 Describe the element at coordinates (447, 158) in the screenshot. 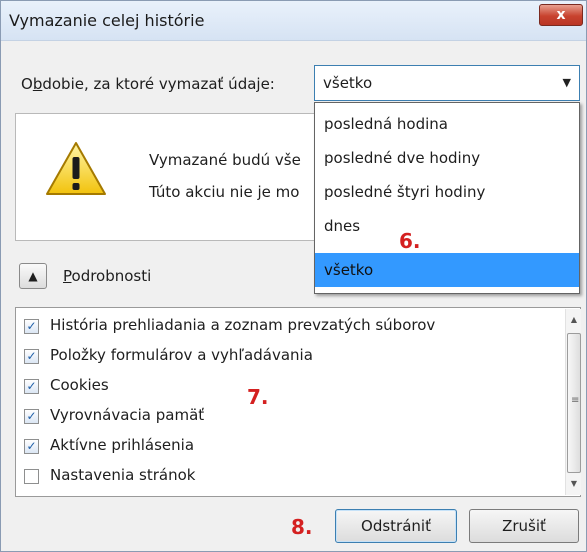

I see `dropdown-option: posledné dve hodiny` at that location.